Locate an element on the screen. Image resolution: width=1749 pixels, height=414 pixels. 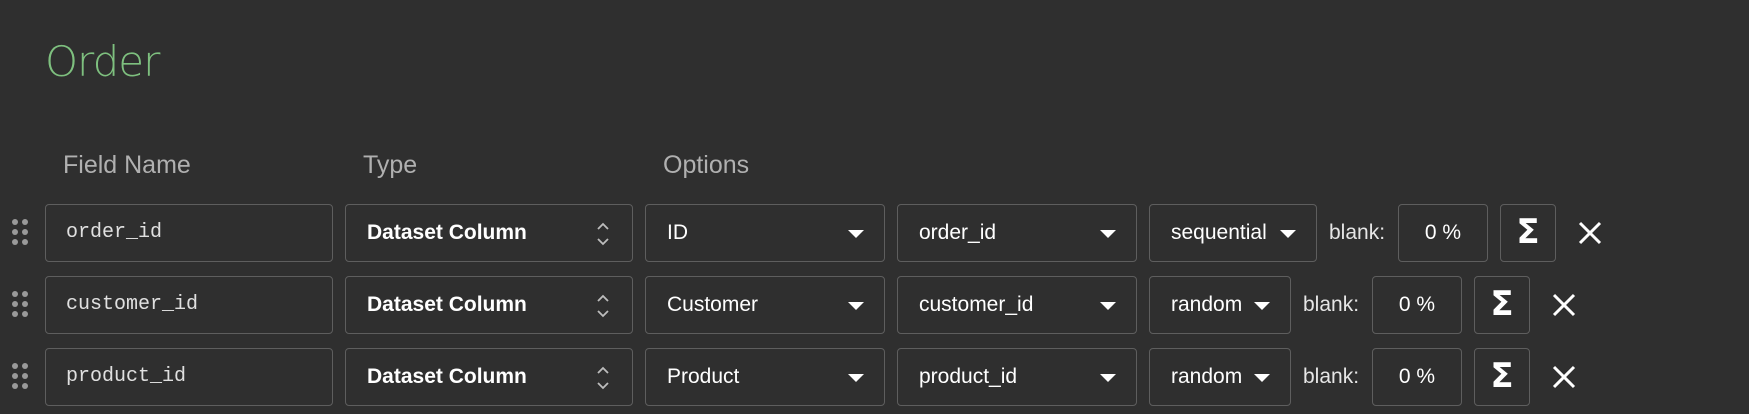
option-column-value: customer_id is located at coordinates (976, 304).